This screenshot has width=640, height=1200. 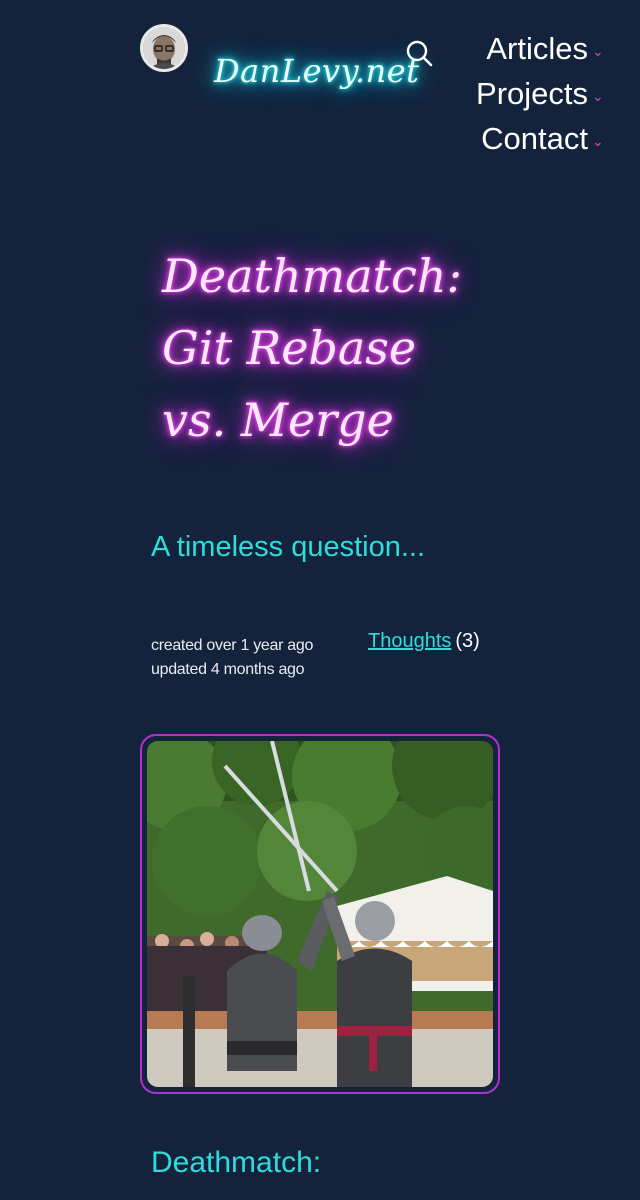 What do you see at coordinates (537, 48) in the screenshot?
I see `nav-item-label: Articles` at bounding box center [537, 48].